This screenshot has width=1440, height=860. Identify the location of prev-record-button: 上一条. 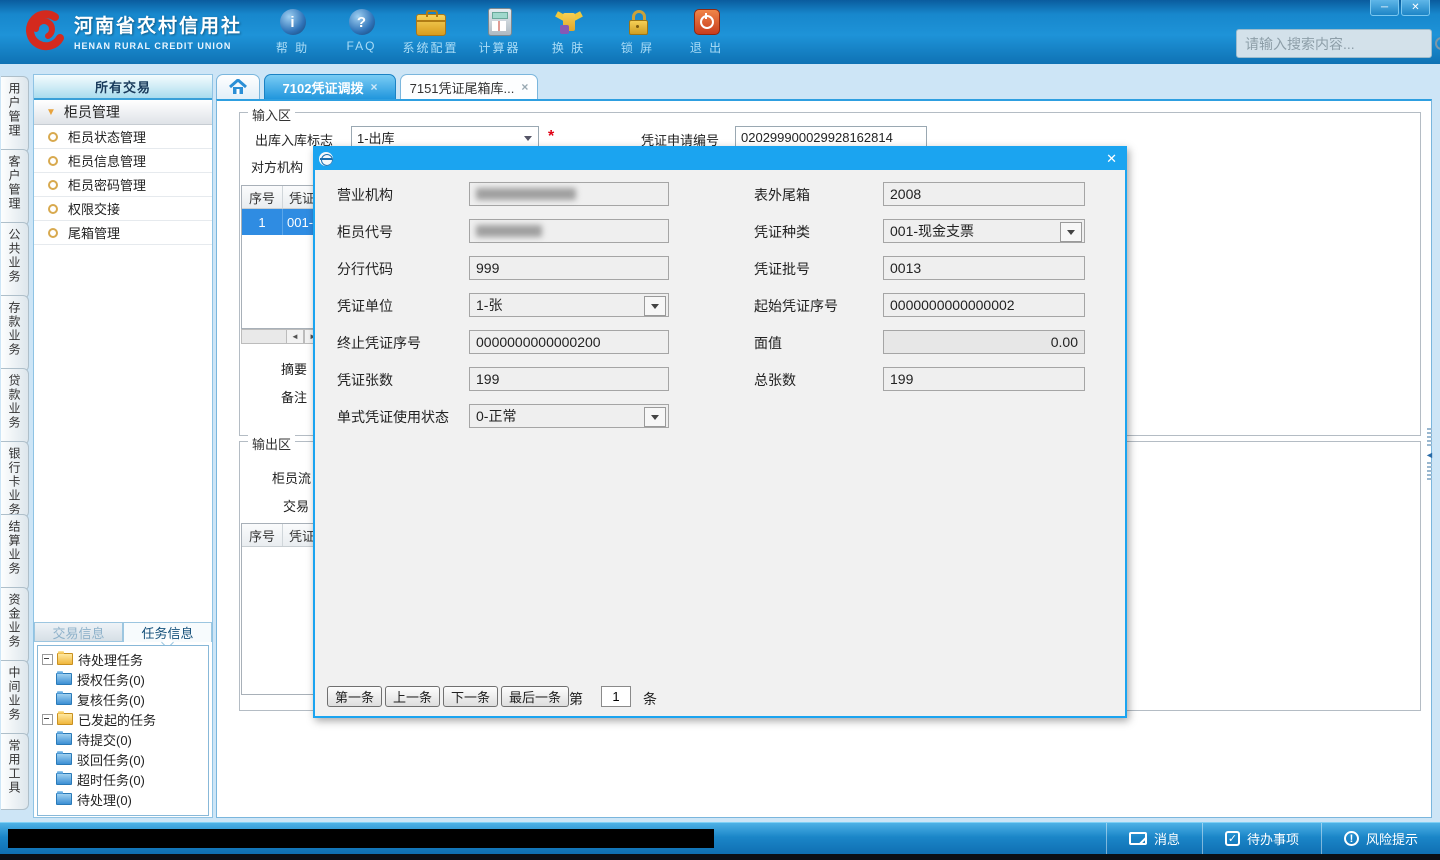
(413, 696).